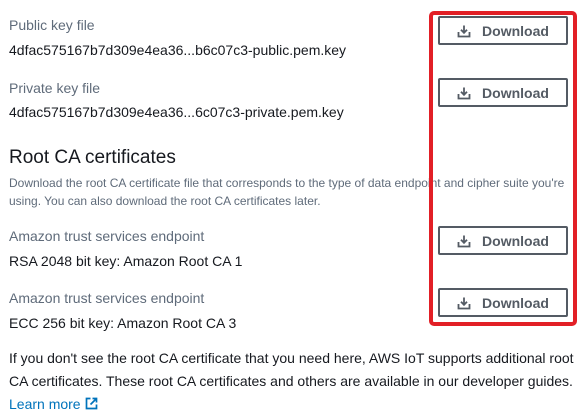 This screenshot has height=420, width=587. Describe the element at coordinates (52, 25) in the screenshot. I see `public-key-label: Public key file` at that location.